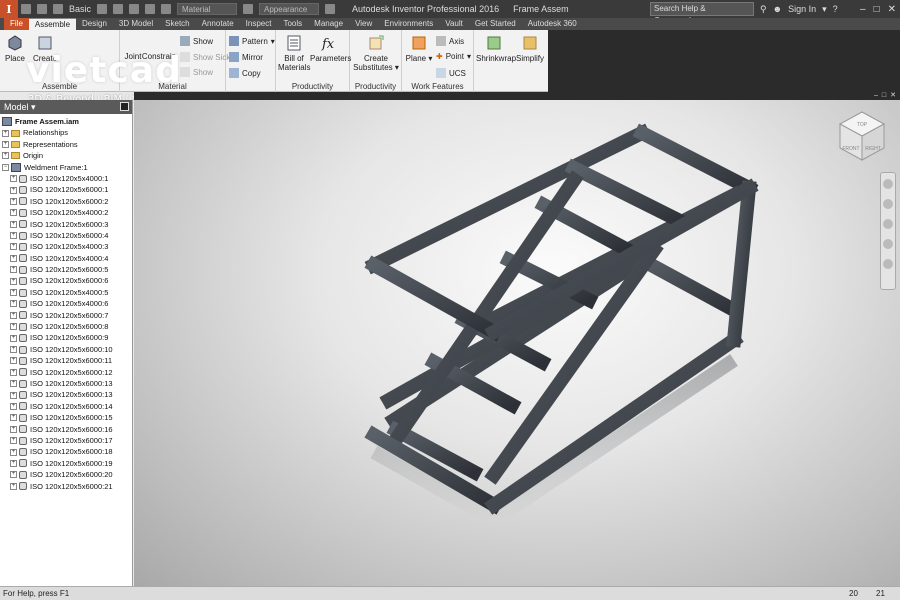 The width and height of the screenshot is (900, 600). I want to click on tab-assemble: Assemble, so click(52, 24).